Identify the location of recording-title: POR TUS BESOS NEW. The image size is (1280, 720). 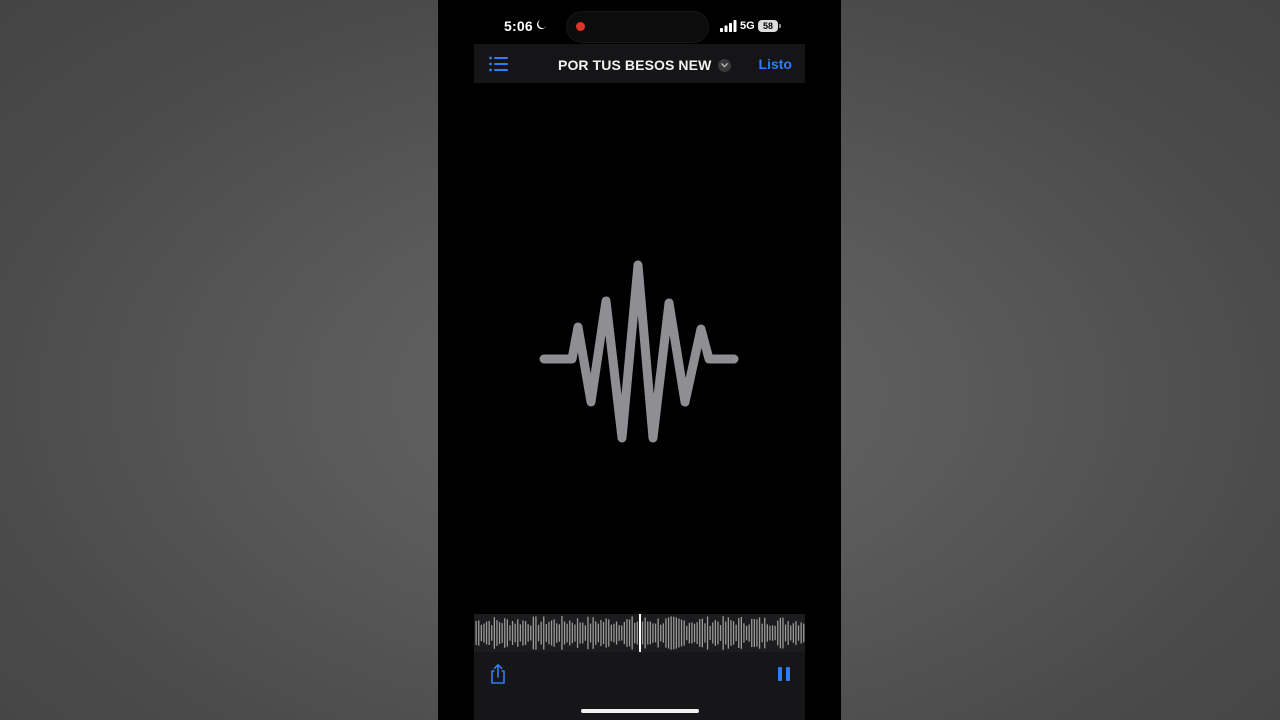
(635, 65).